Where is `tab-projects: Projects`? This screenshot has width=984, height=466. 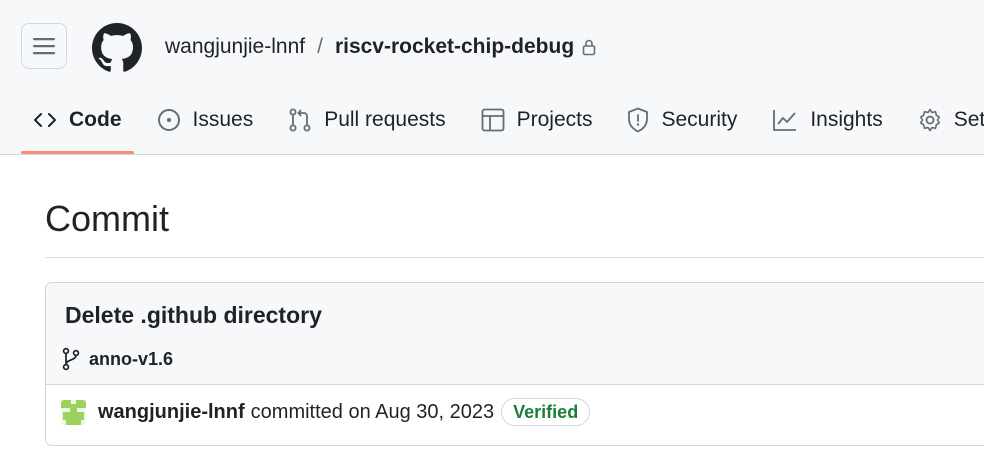
tab-projects: Projects is located at coordinates (537, 120).